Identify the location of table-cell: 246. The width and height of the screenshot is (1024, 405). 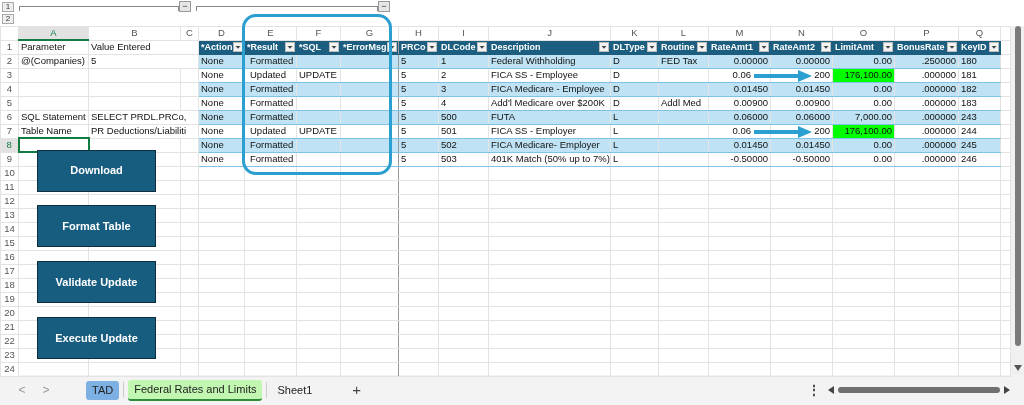
(979, 159).